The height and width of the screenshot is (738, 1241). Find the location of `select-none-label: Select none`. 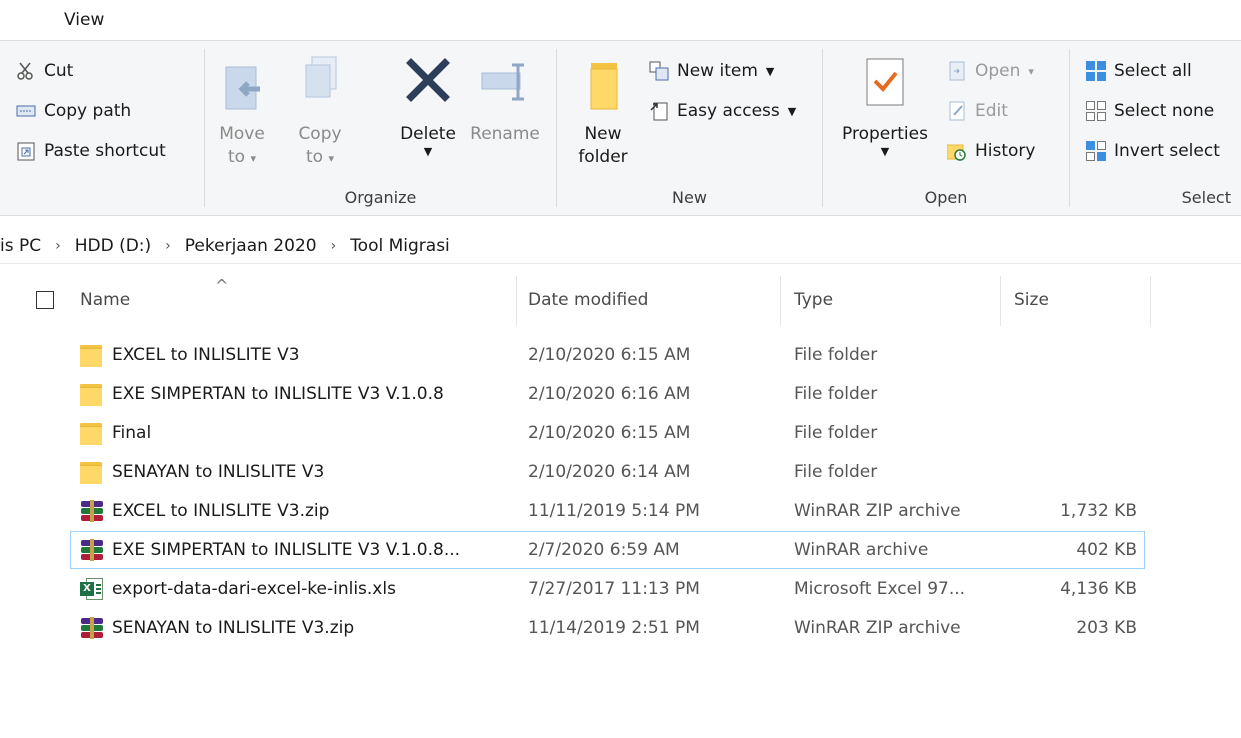

select-none-label: Select none is located at coordinates (1164, 111).